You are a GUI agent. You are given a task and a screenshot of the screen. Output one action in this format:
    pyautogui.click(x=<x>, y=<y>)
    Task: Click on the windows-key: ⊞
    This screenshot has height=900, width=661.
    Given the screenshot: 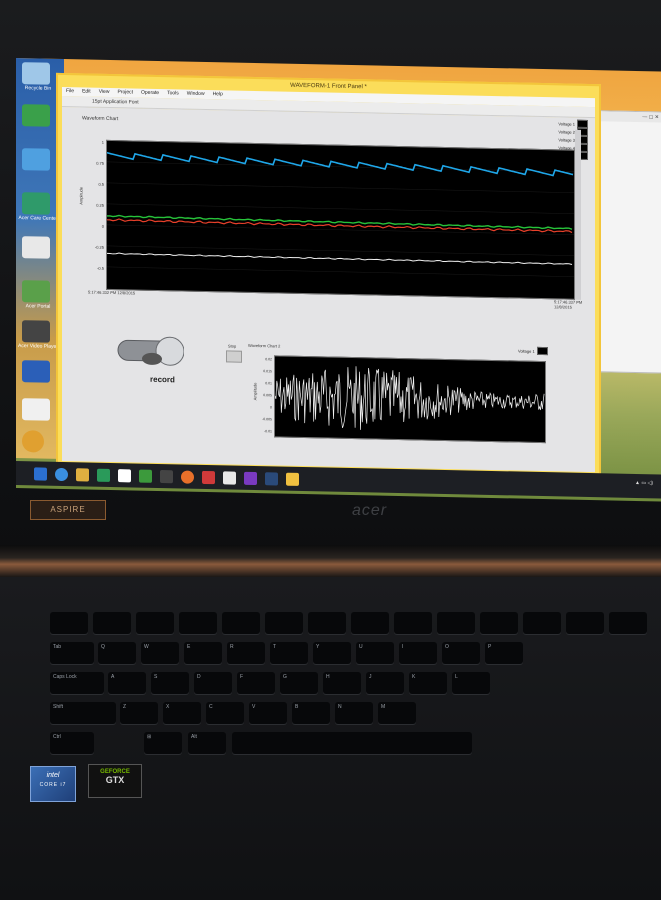 What is the action you would take?
    pyautogui.click(x=163, y=743)
    